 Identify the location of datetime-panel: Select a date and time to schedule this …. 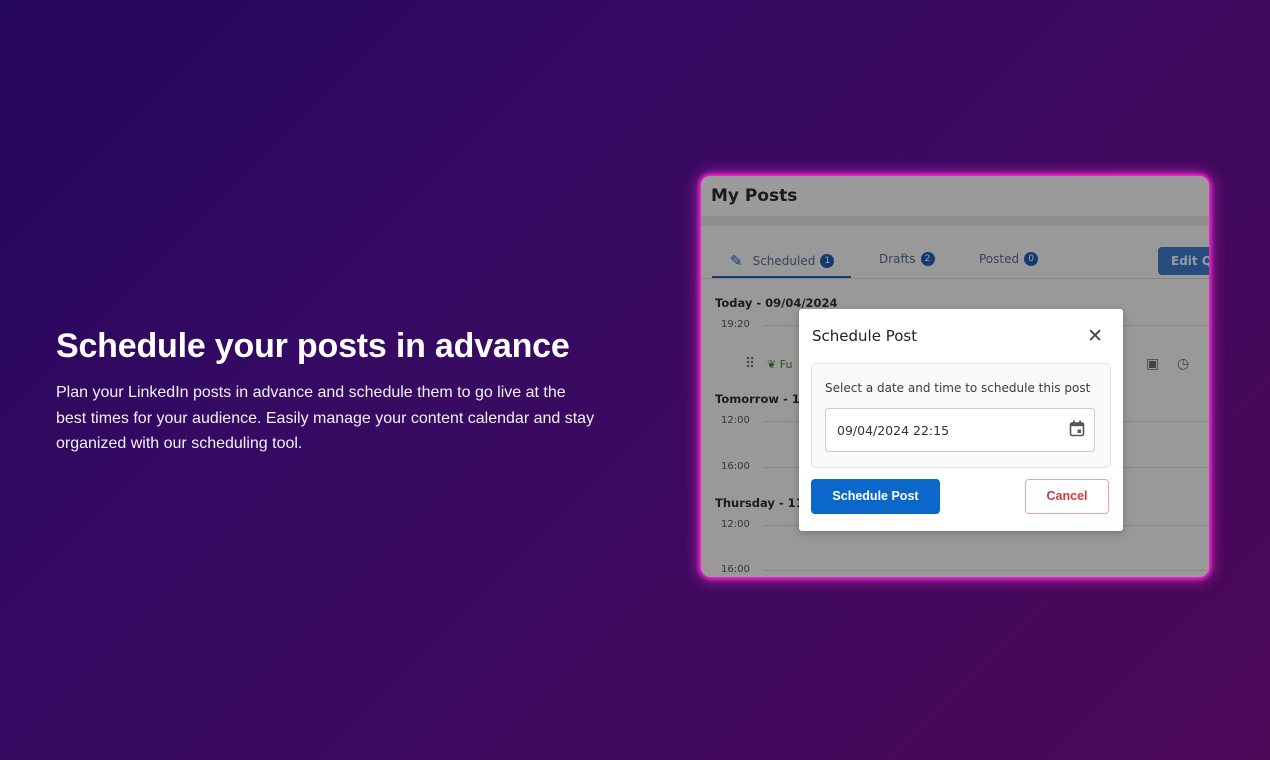
(961, 415).